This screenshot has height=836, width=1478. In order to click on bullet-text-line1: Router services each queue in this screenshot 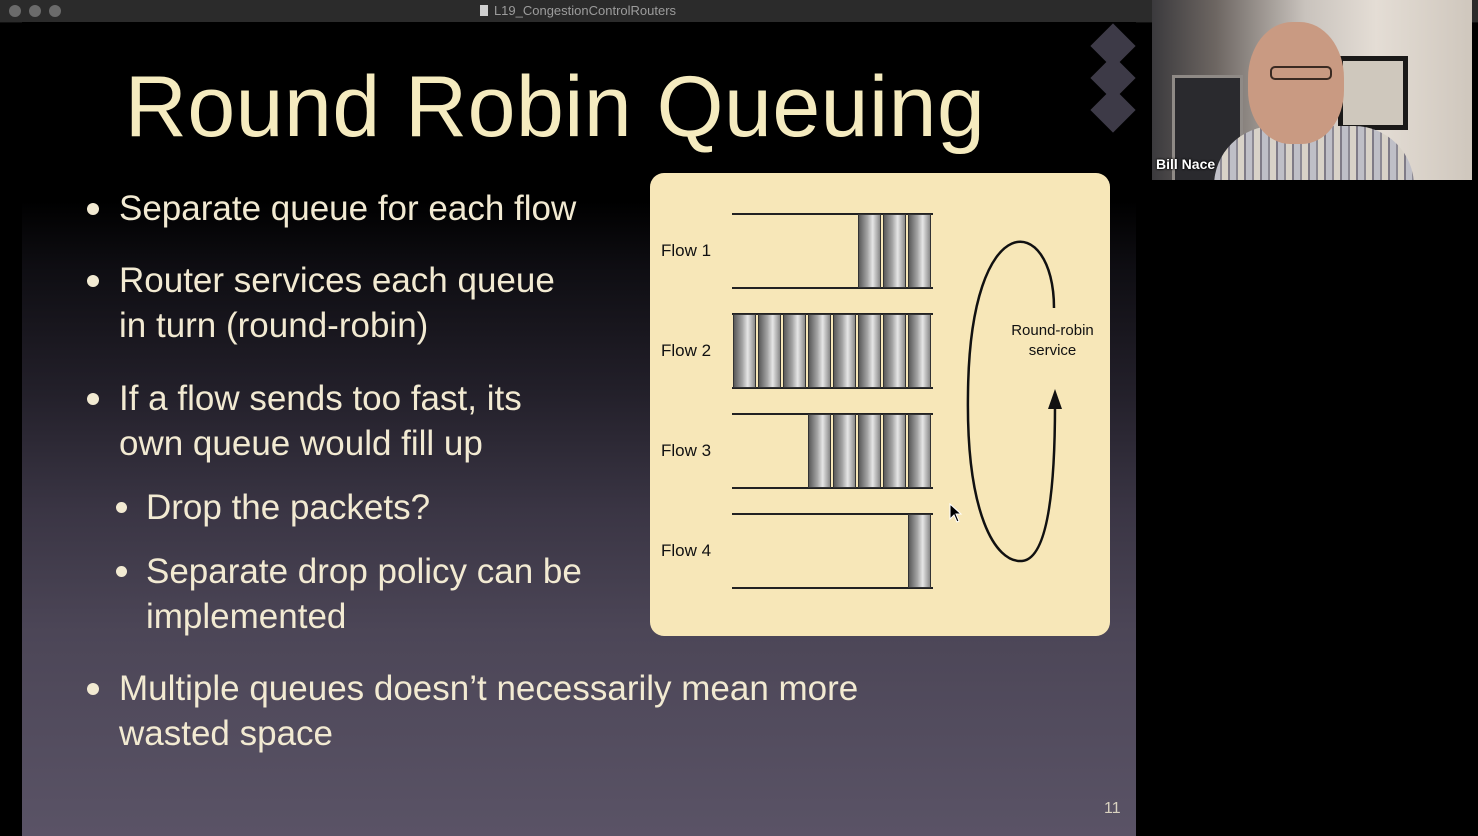, I will do `click(337, 280)`.